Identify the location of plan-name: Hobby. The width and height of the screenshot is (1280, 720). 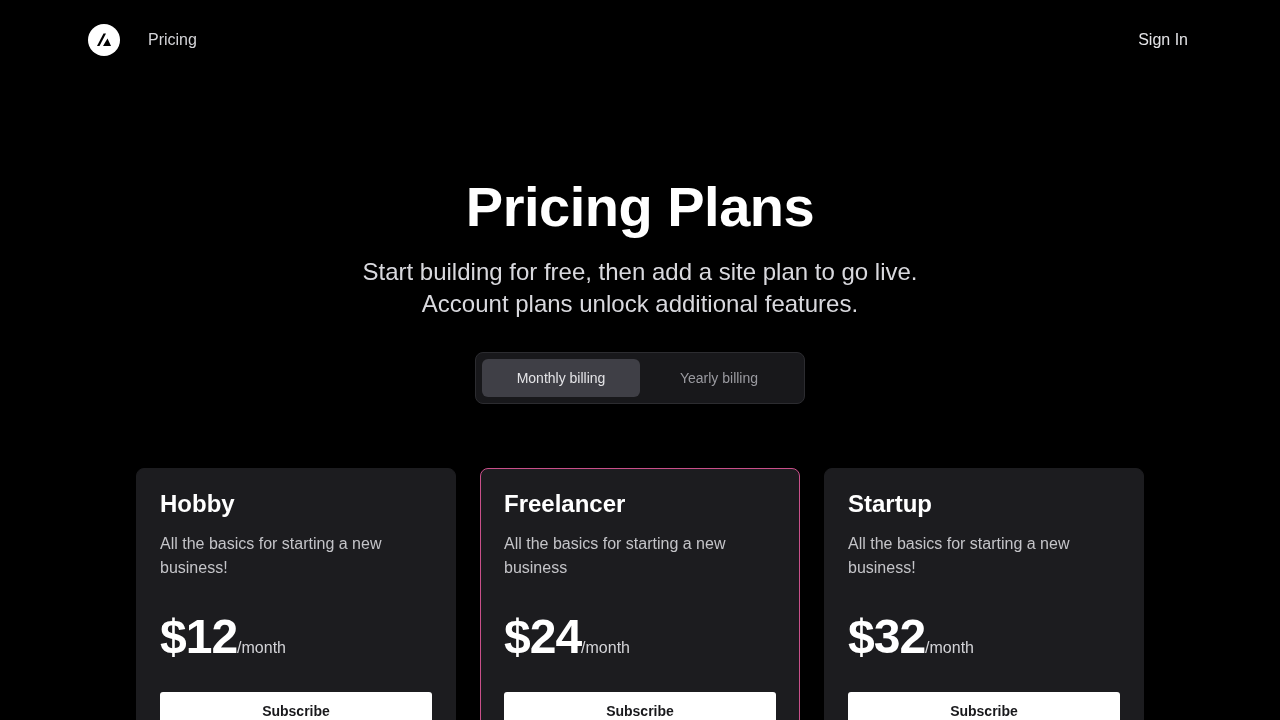
(198, 504).